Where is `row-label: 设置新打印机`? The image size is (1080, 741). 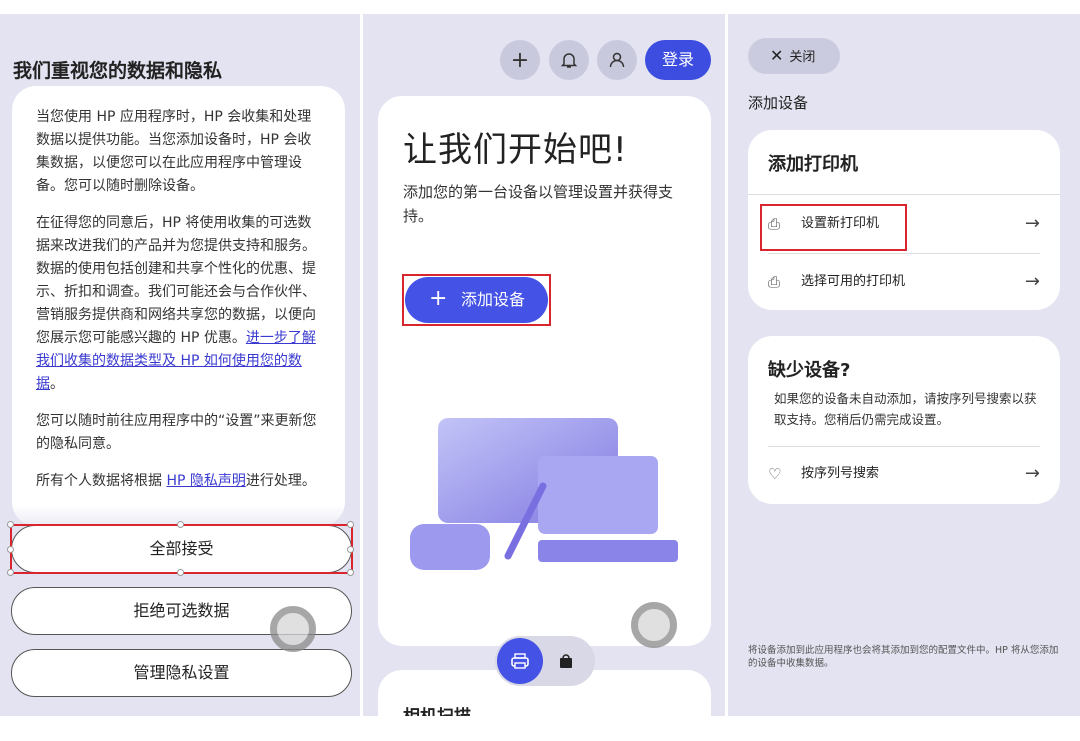
row-label: 设置新打印机 is located at coordinates (840, 223).